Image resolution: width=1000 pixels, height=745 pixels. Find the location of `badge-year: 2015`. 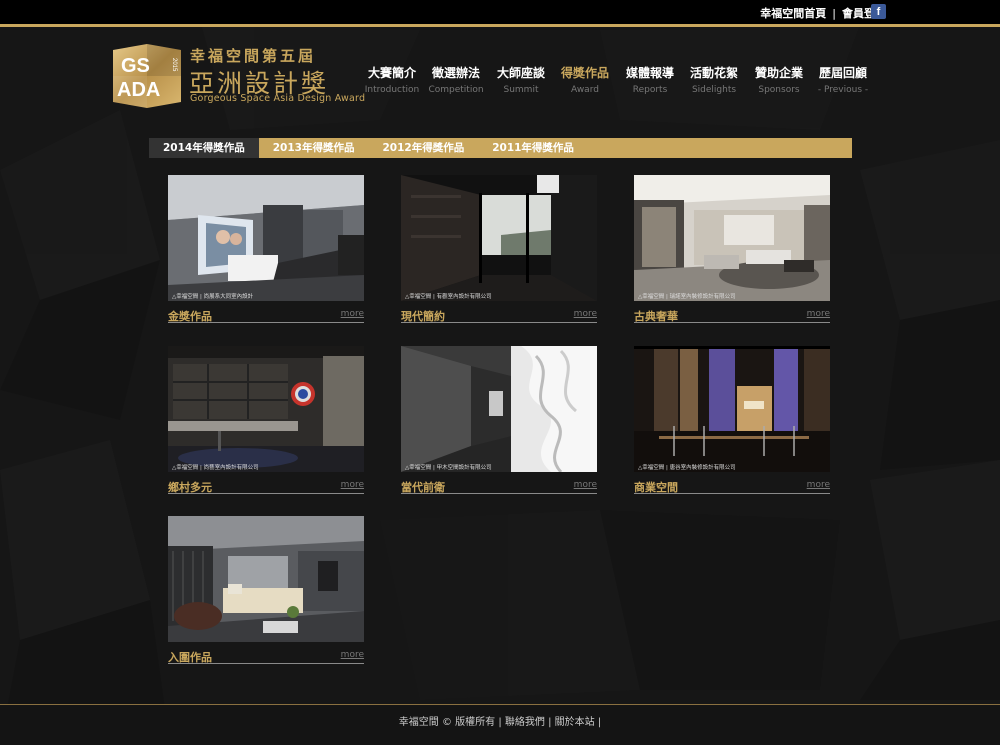

badge-year: 2015 is located at coordinates (174, 65).